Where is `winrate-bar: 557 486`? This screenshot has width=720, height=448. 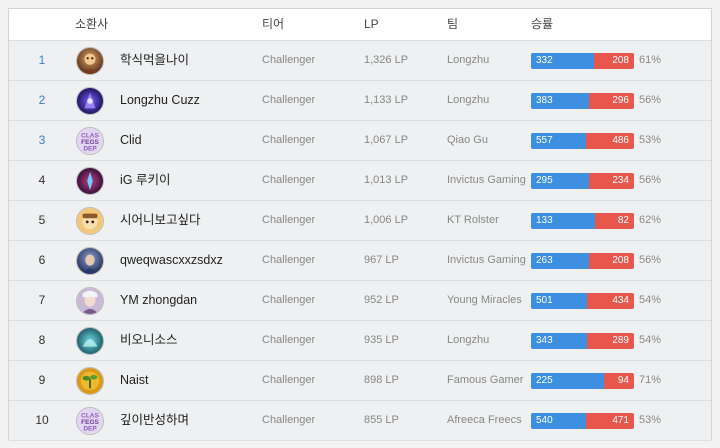 winrate-bar: 557 486 is located at coordinates (582, 141).